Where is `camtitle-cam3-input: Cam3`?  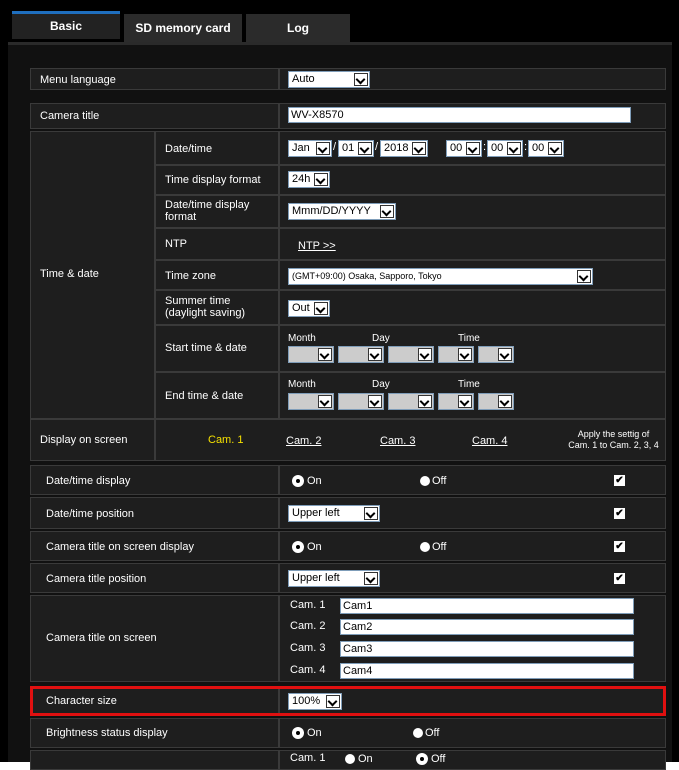 camtitle-cam3-input: Cam3 is located at coordinates (487, 649).